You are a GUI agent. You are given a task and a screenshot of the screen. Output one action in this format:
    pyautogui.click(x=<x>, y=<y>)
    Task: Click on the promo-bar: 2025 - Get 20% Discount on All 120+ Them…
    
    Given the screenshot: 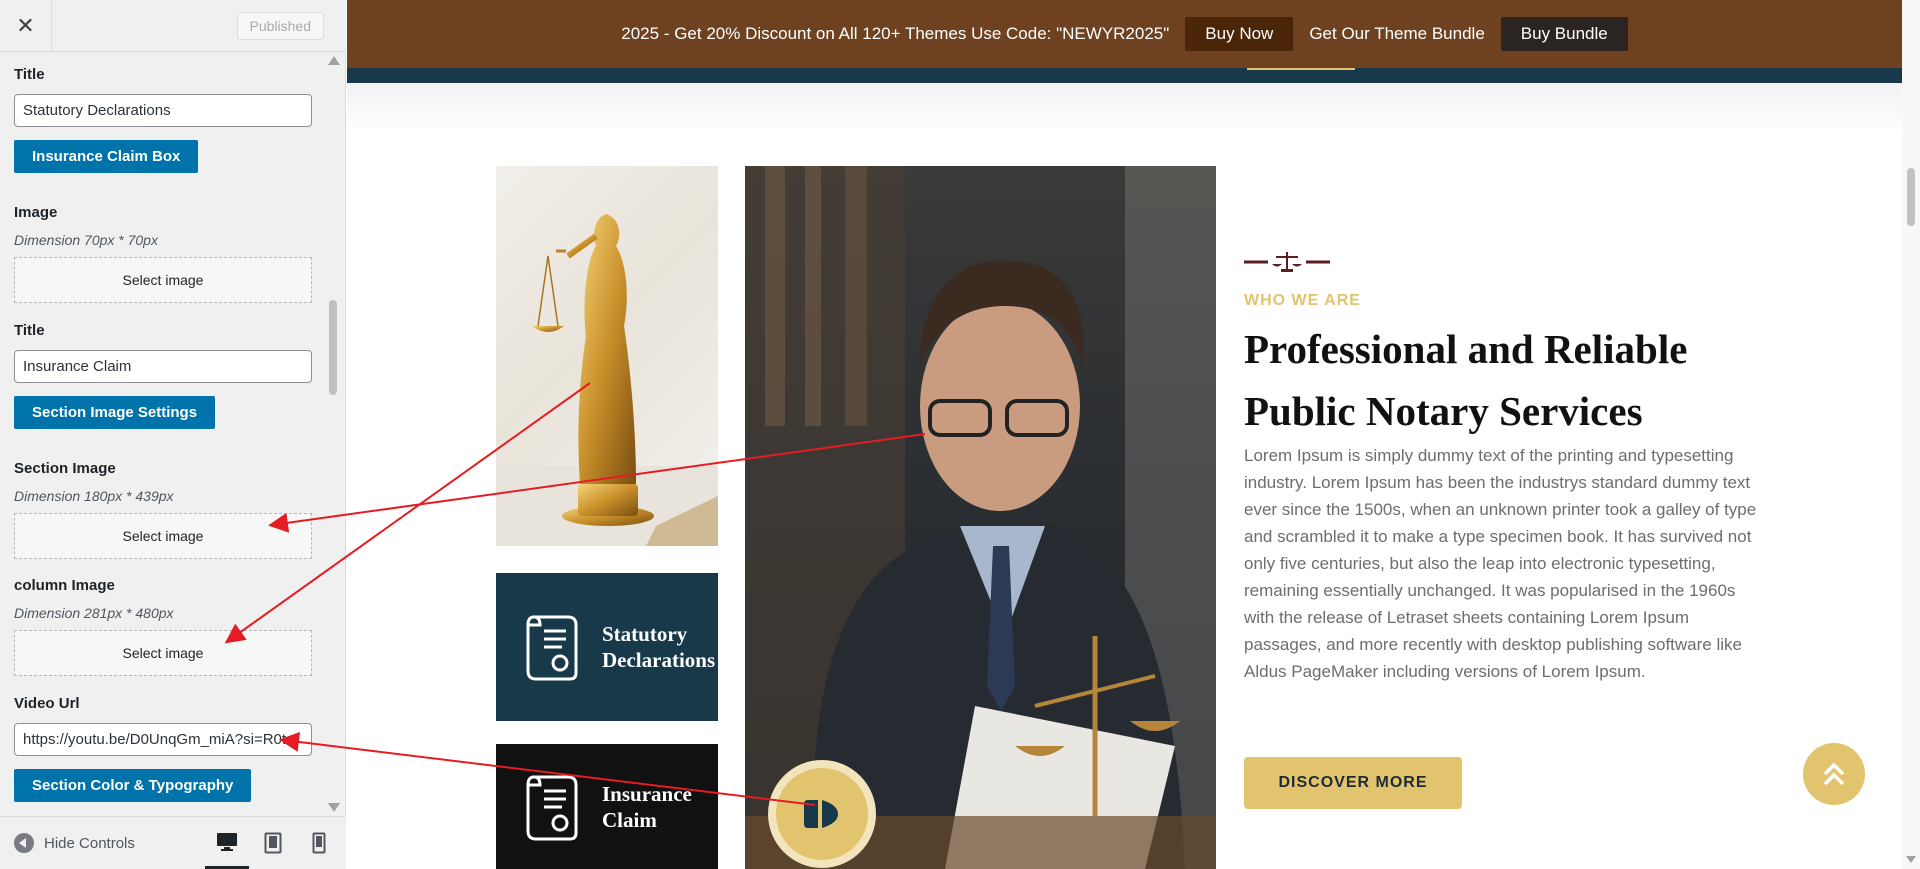 What is the action you would take?
    pyautogui.click(x=1124, y=34)
    